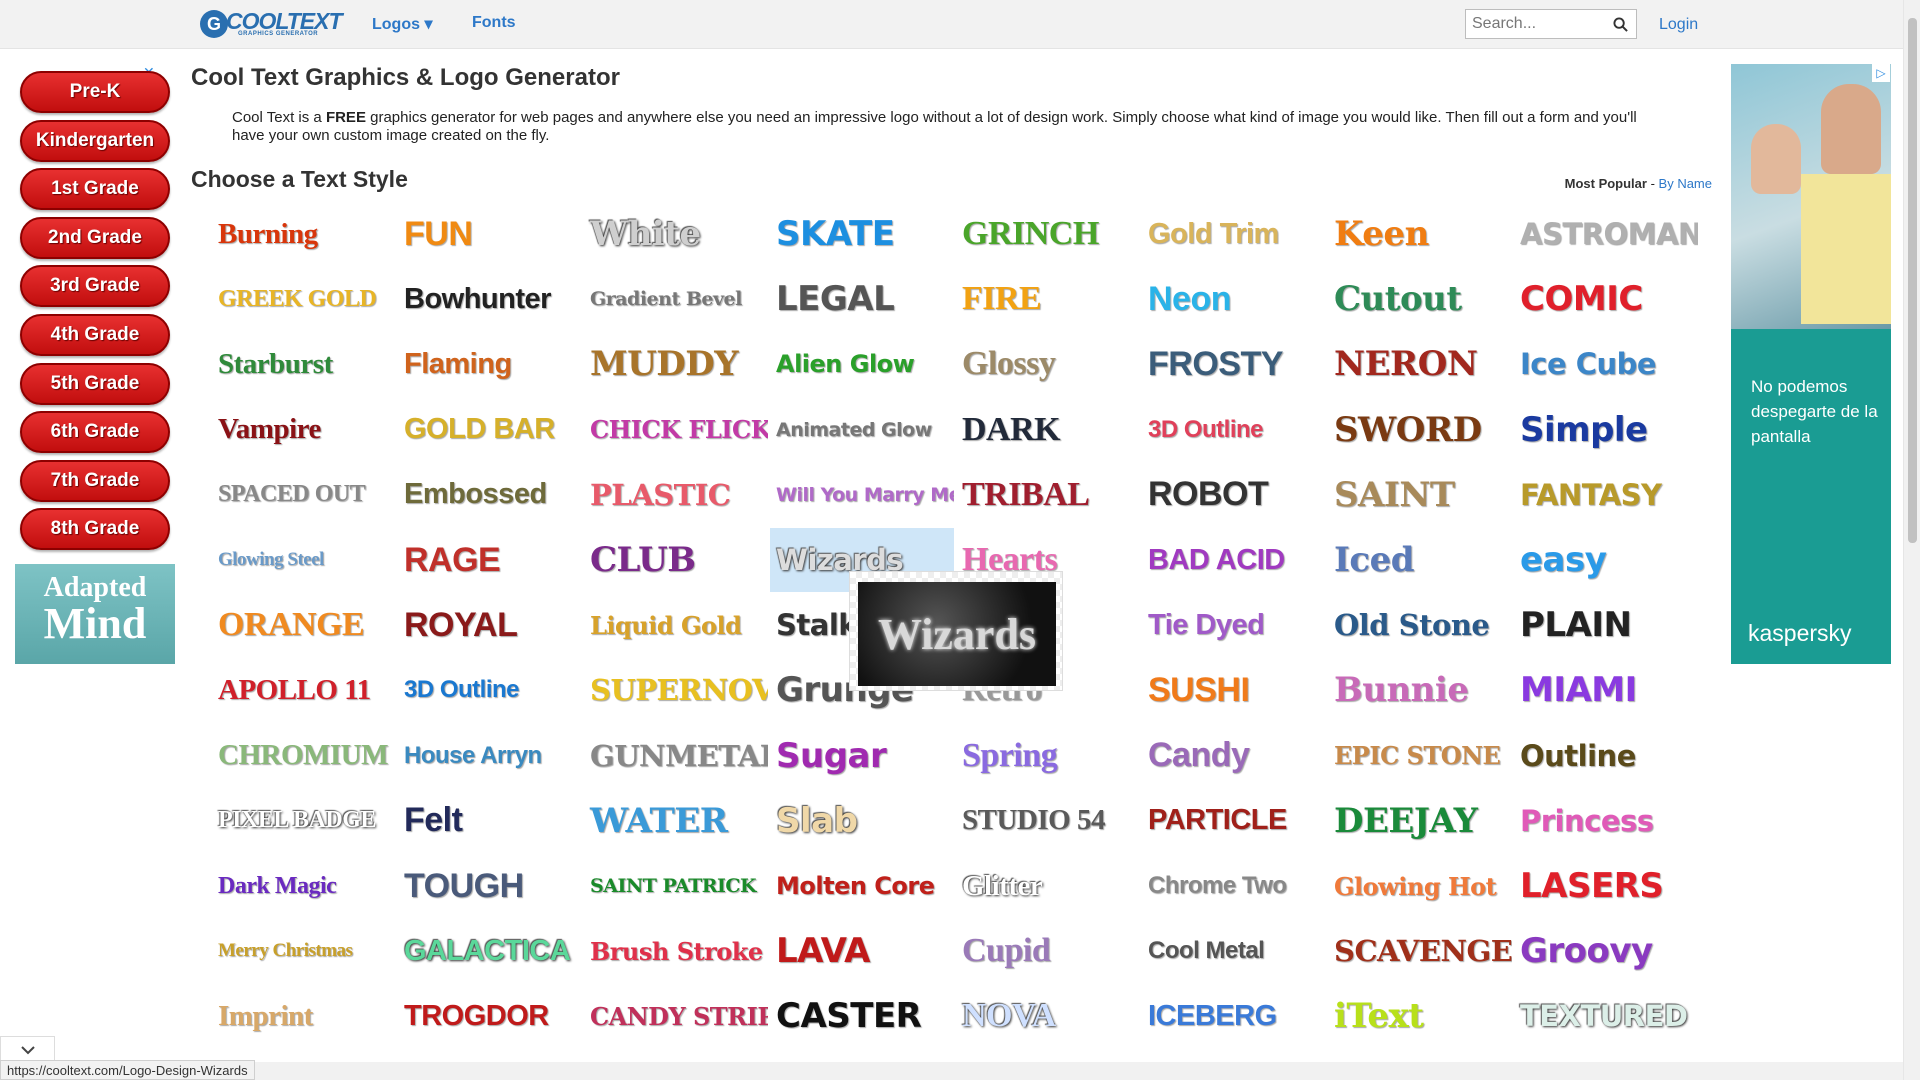 The height and width of the screenshot is (1080, 1920). Describe the element at coordinates (1234, 756) in the screenshot. I see `text-style-tile: Candy` at that location.